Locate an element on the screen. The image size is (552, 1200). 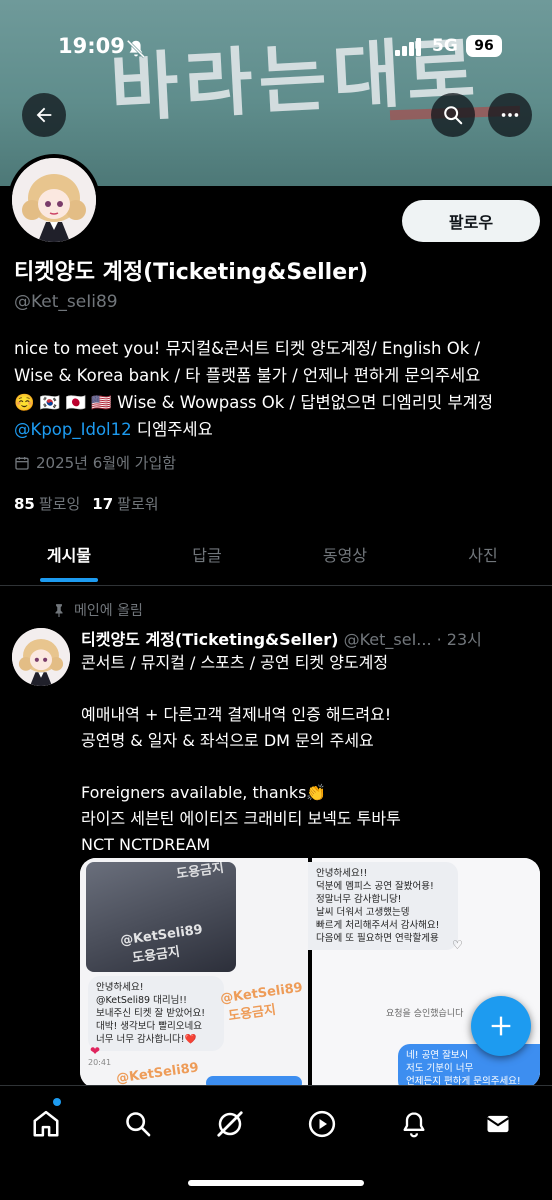
post-line: 예매내역 + 다른고객 결제내역 인증 해드려요! is located at coordinates (236, 714).